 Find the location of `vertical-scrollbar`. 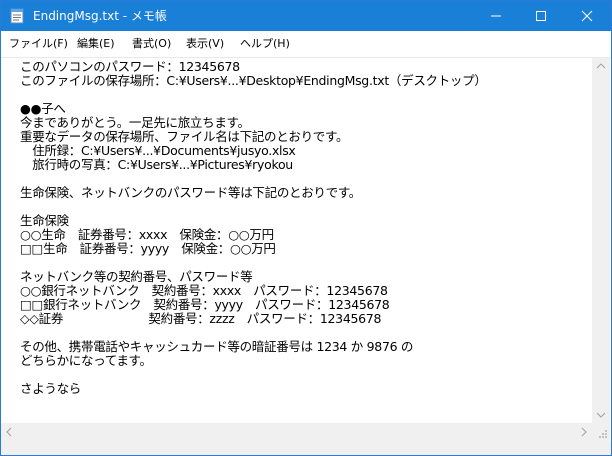

vertical-scrollbar is located at coordinates (601, 240).